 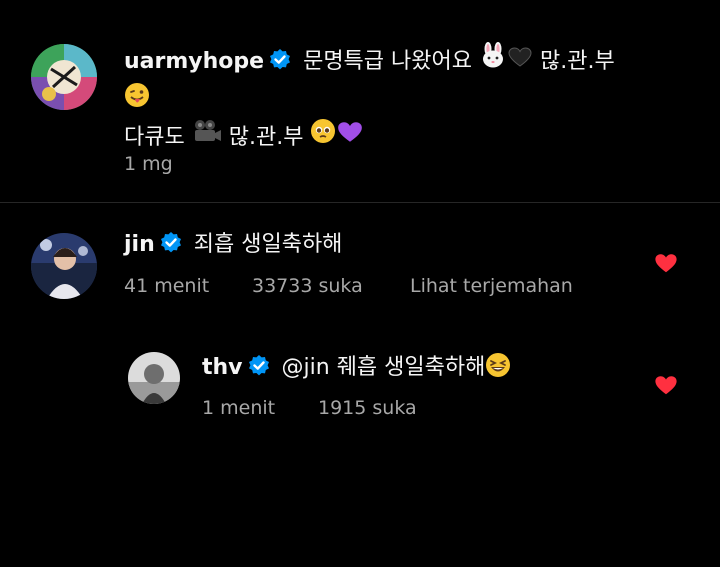 What do you see at coordinates (137, 100) in the screenshot?
I see `winking-tongue-face-emoji` at bounding box center [137, 100].